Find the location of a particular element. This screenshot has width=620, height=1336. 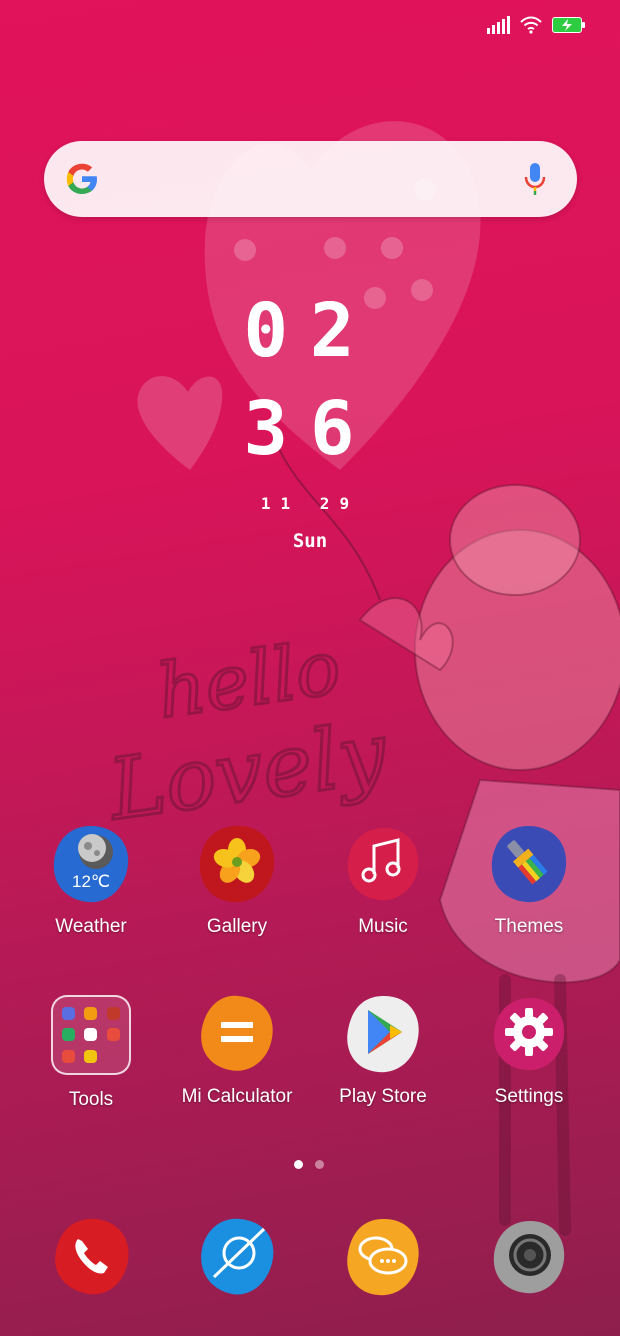

dock-camera is located at coordinates (529, 1258).